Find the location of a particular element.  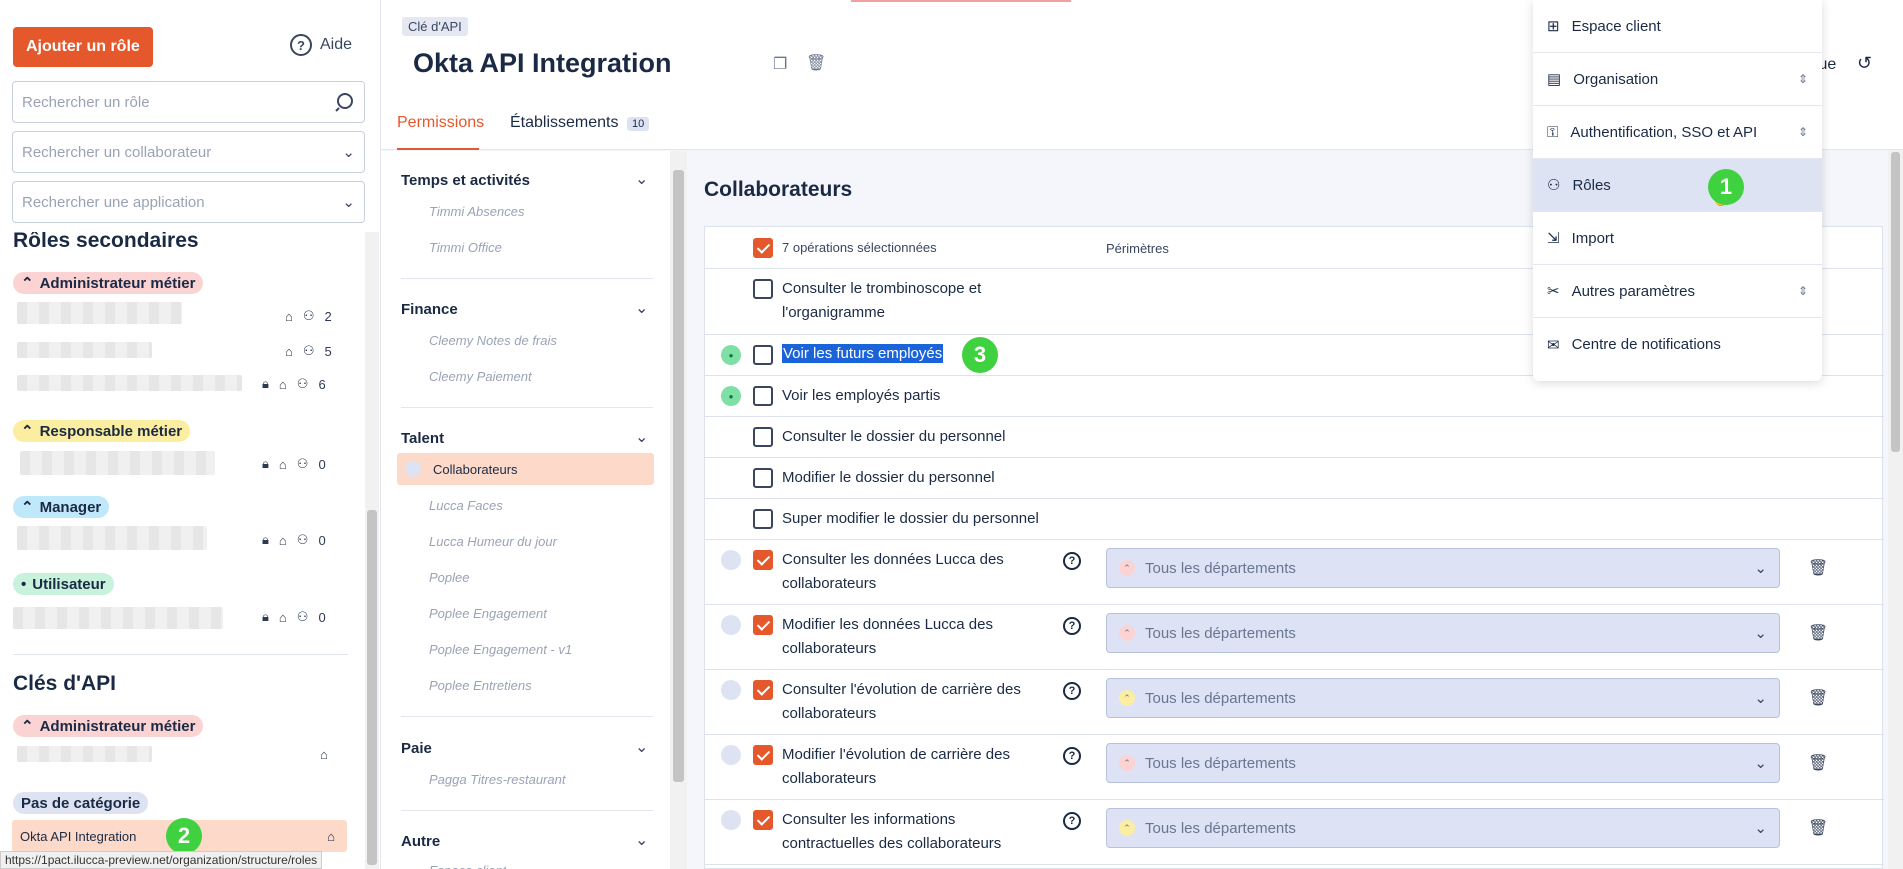

sidebar-scroll-thumb is located at coordinates (372, 687).